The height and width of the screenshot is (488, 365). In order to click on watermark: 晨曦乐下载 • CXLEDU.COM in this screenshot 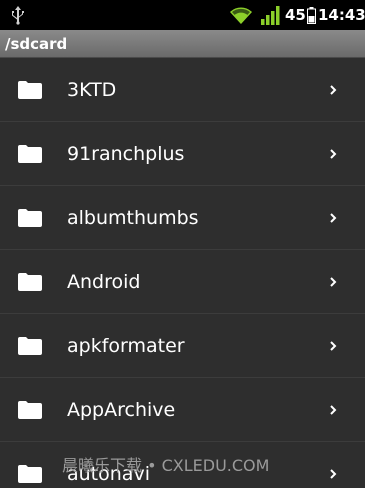, I will do `click(166, 465)`.